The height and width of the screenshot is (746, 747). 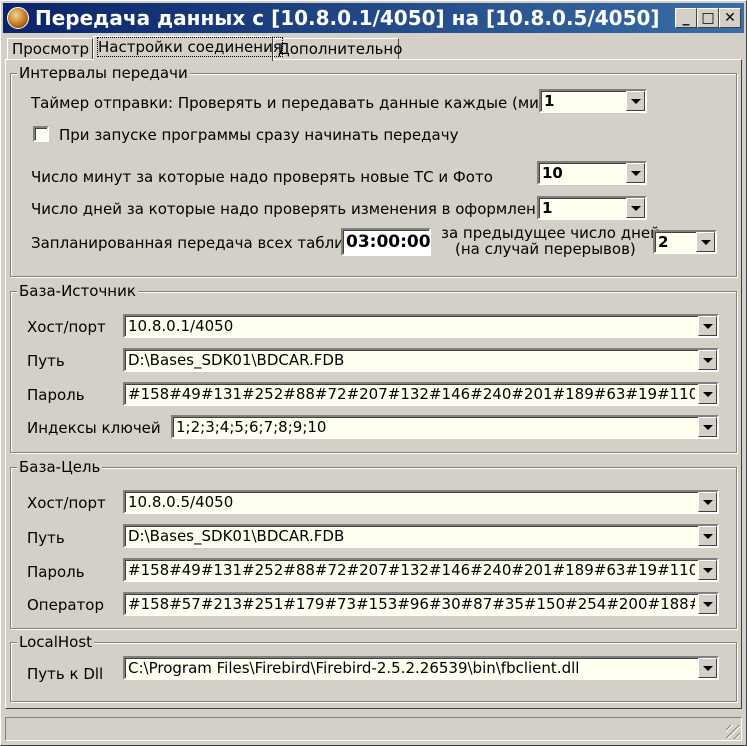 What do you see at coordinates (50, 49) in the screenshot?
I see `tab-view: Просмотр` at bounding box center [50, 49].